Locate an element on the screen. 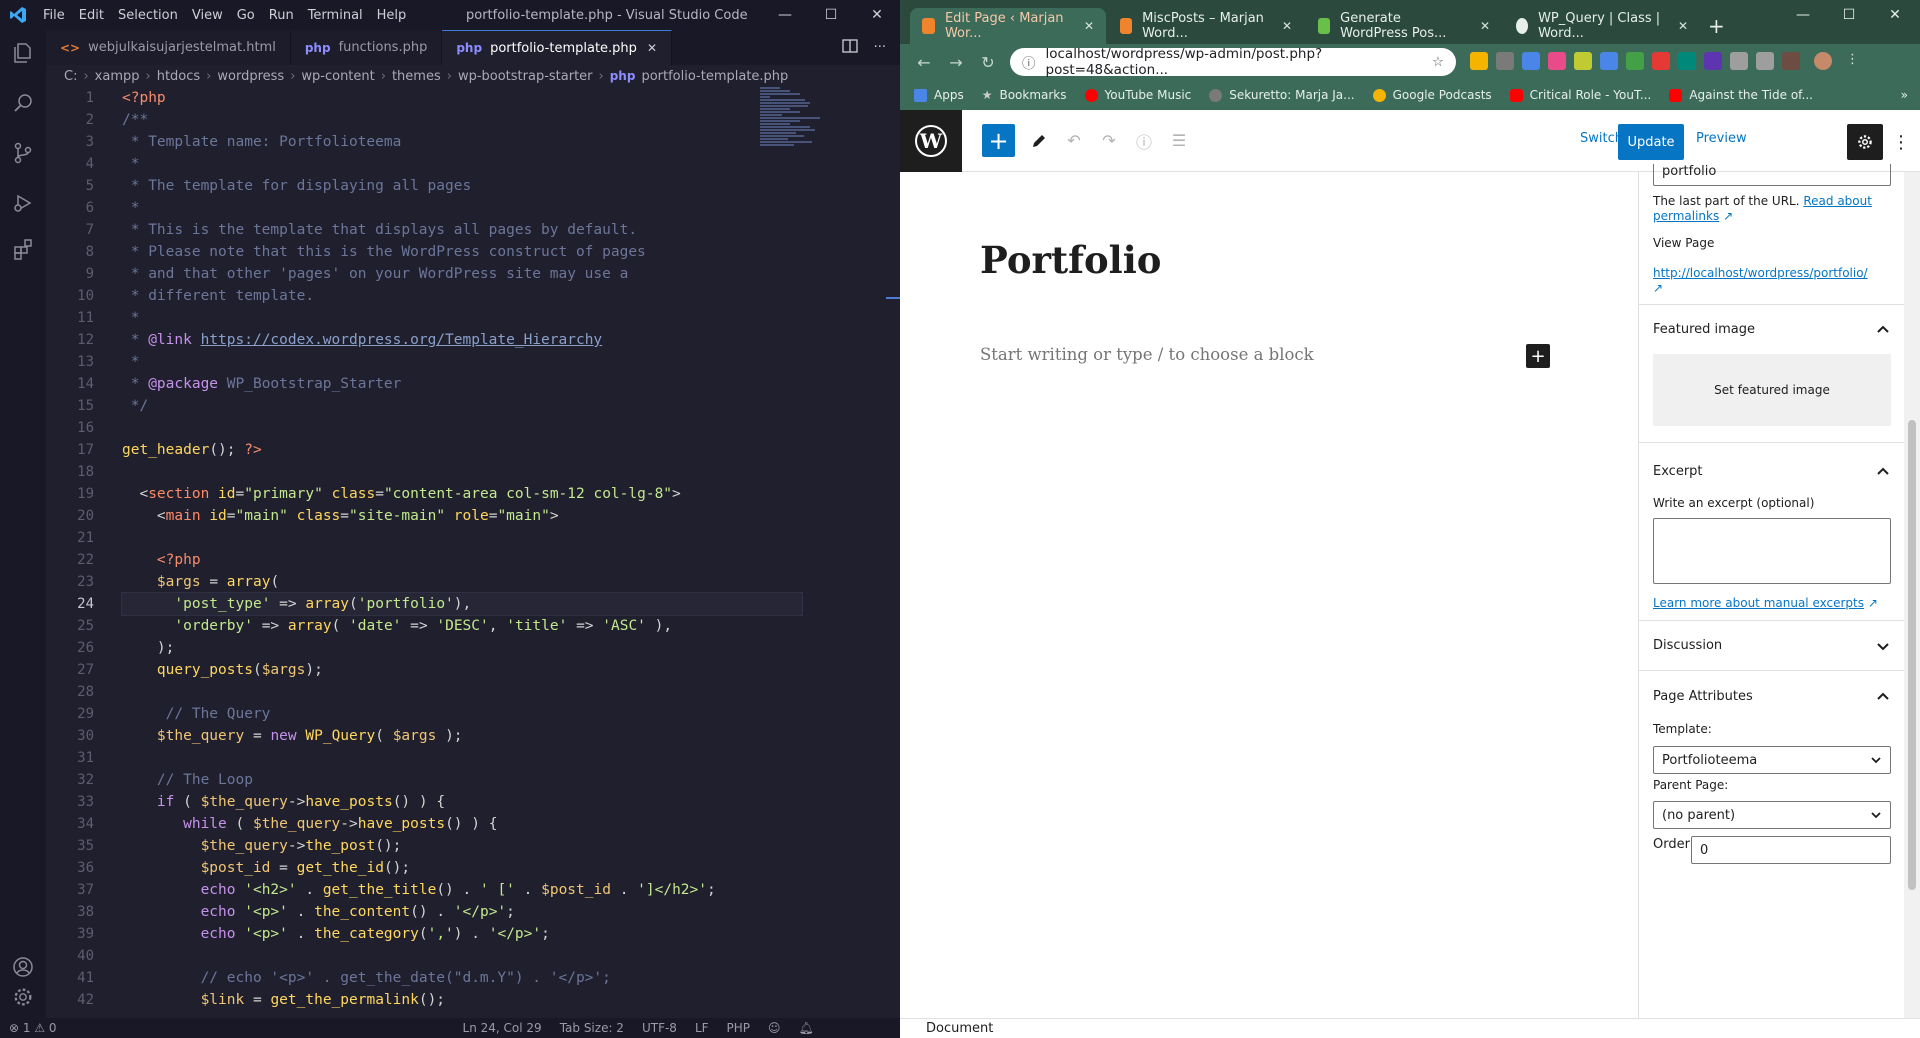  maximize-icon: ☐ is located at coordinates (1849, 15).